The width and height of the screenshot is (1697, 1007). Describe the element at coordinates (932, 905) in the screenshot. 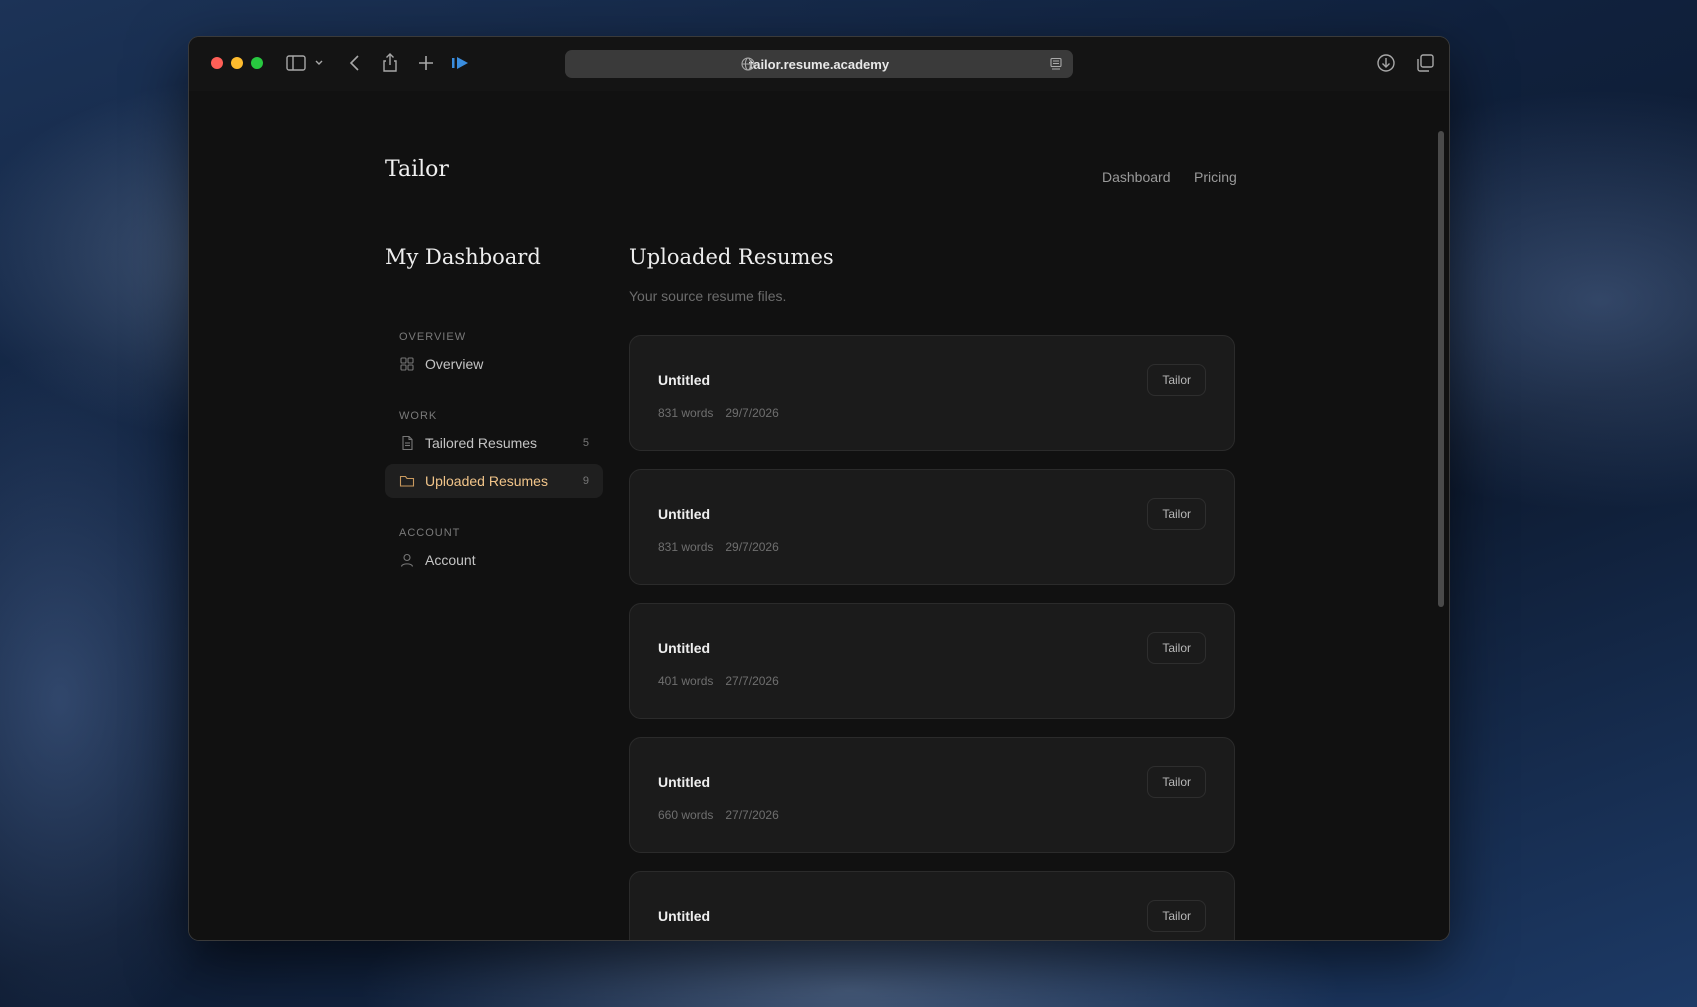

I see `resume-card: Untitled Tailor` at that location.